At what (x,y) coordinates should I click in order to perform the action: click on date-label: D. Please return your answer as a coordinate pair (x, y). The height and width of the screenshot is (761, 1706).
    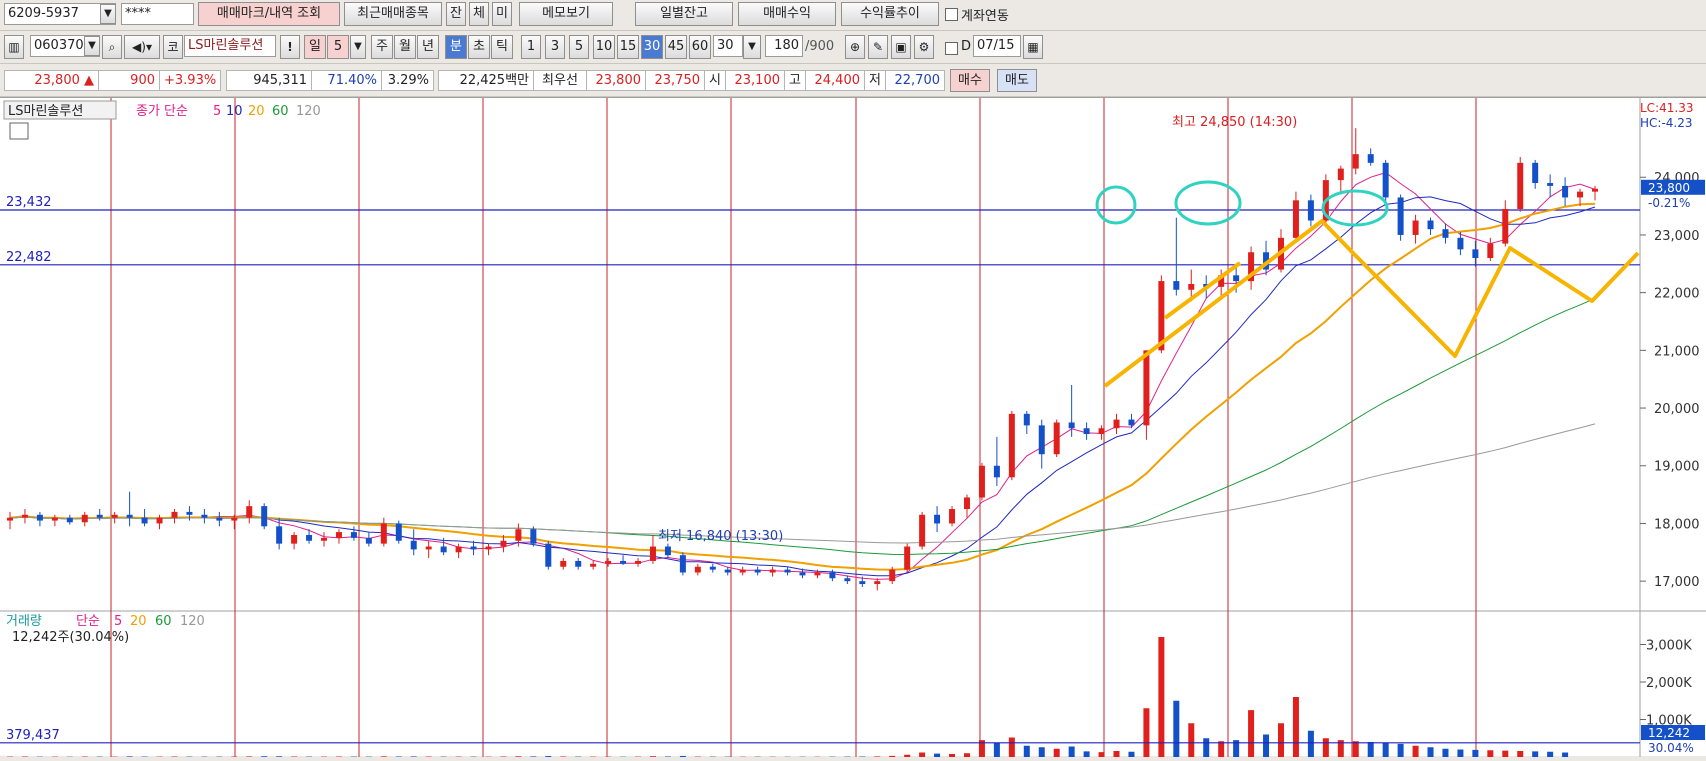
    Looking at the image, I should click on (966, 46).